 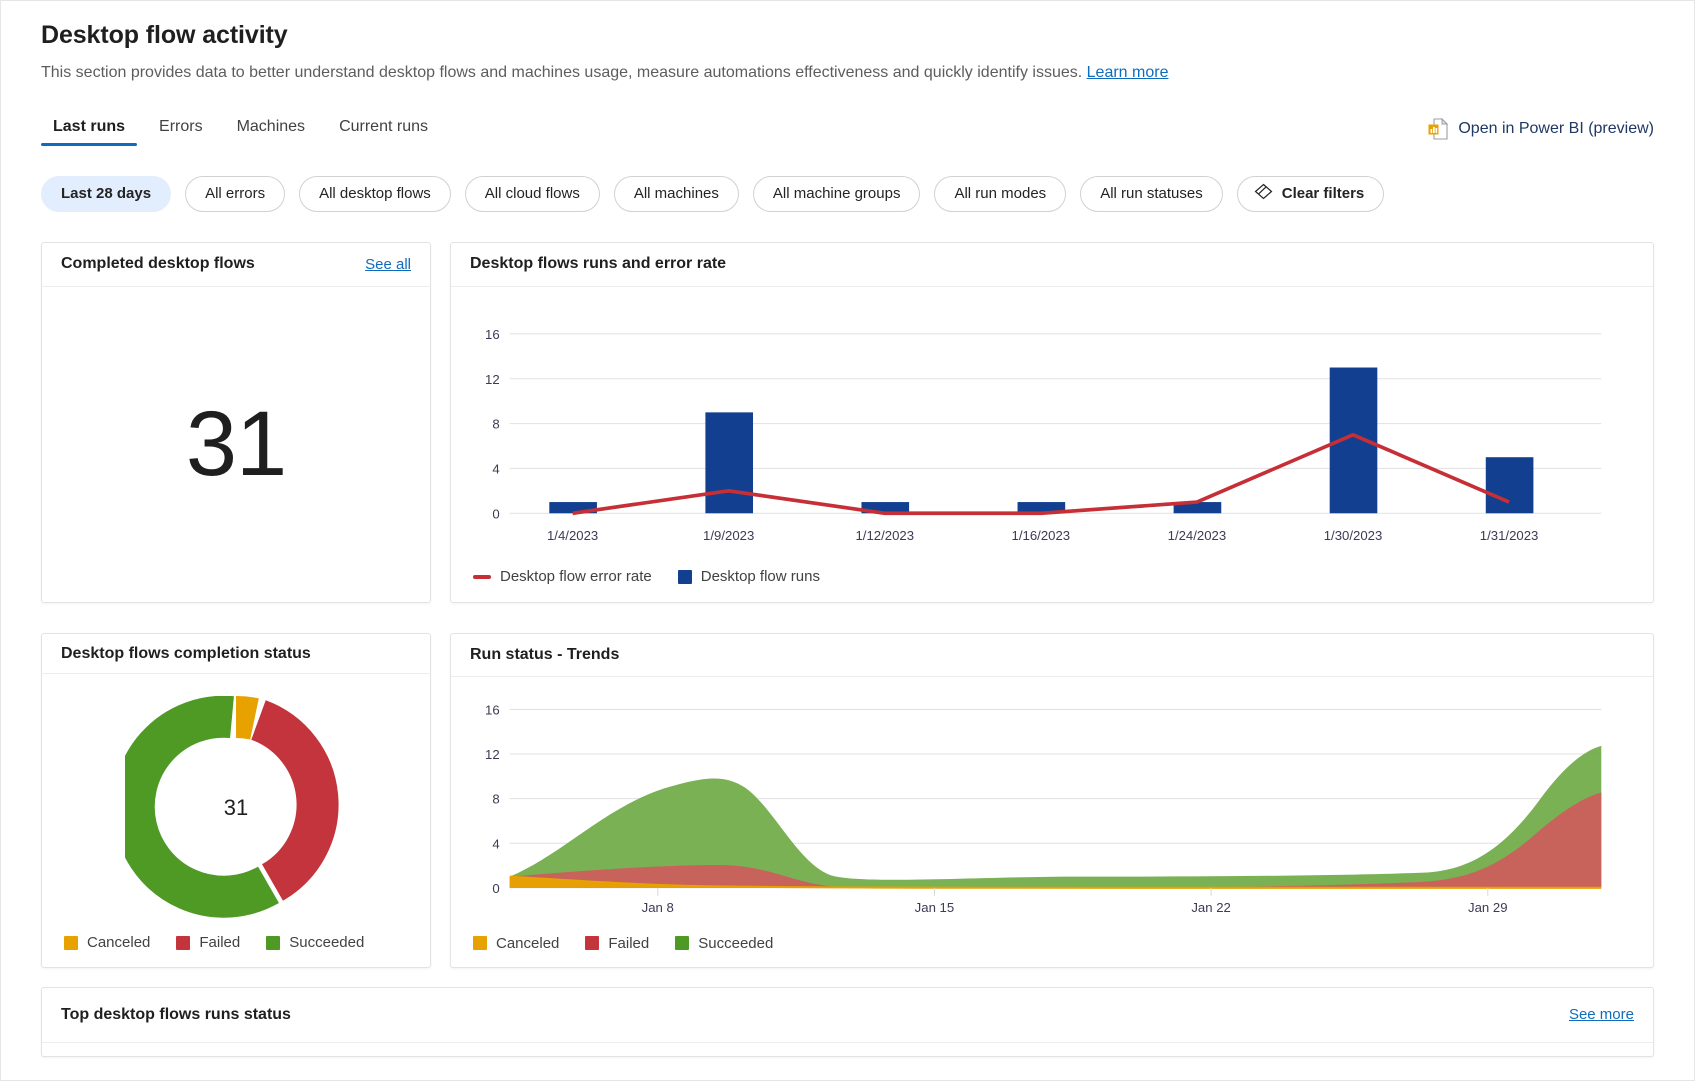 I want to click on tab-list: Last runs Errors Machines Current runs, so click(x=240, y=130).